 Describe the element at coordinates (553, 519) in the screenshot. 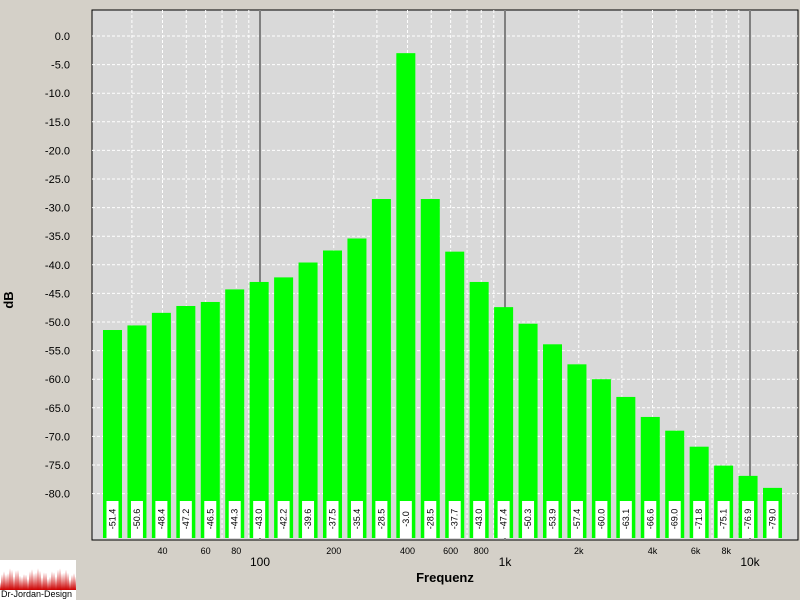

I see `bar-value-label: -53.9` at that location.